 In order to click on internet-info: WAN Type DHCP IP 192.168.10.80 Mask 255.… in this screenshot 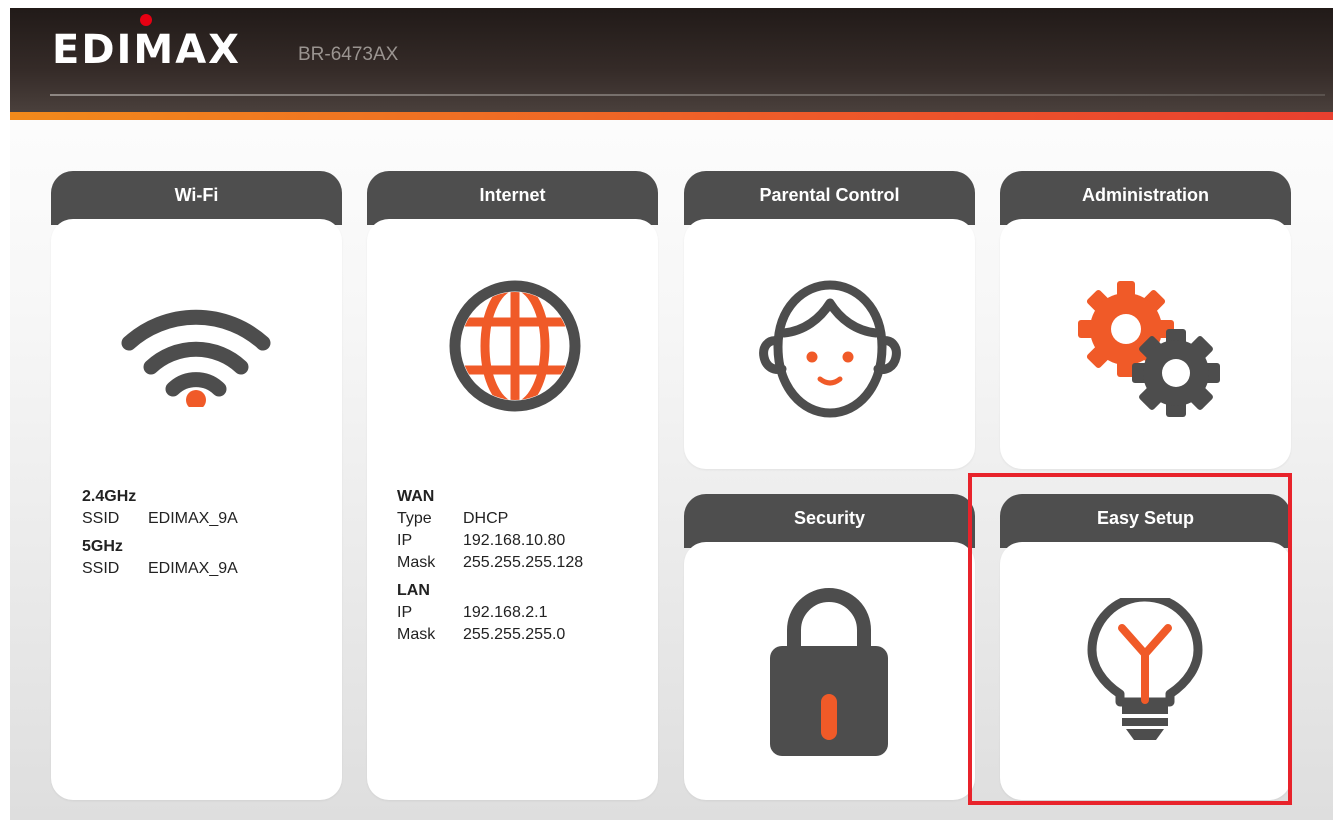, I will do `click(490, 566)`.